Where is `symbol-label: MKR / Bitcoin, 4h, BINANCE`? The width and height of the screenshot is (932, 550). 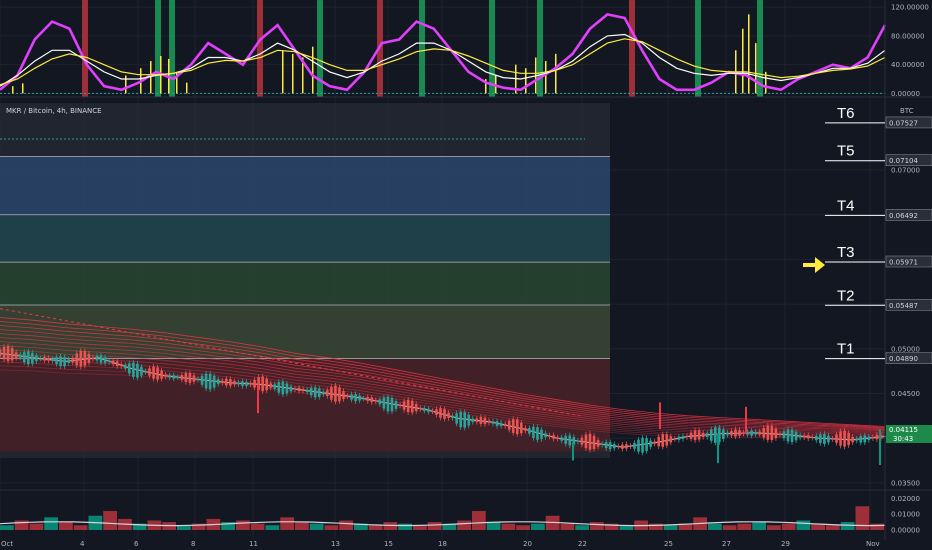 symbol-label: MKR / Bitcoin, 4h, BINANCE is located at coordinates (54, 111).